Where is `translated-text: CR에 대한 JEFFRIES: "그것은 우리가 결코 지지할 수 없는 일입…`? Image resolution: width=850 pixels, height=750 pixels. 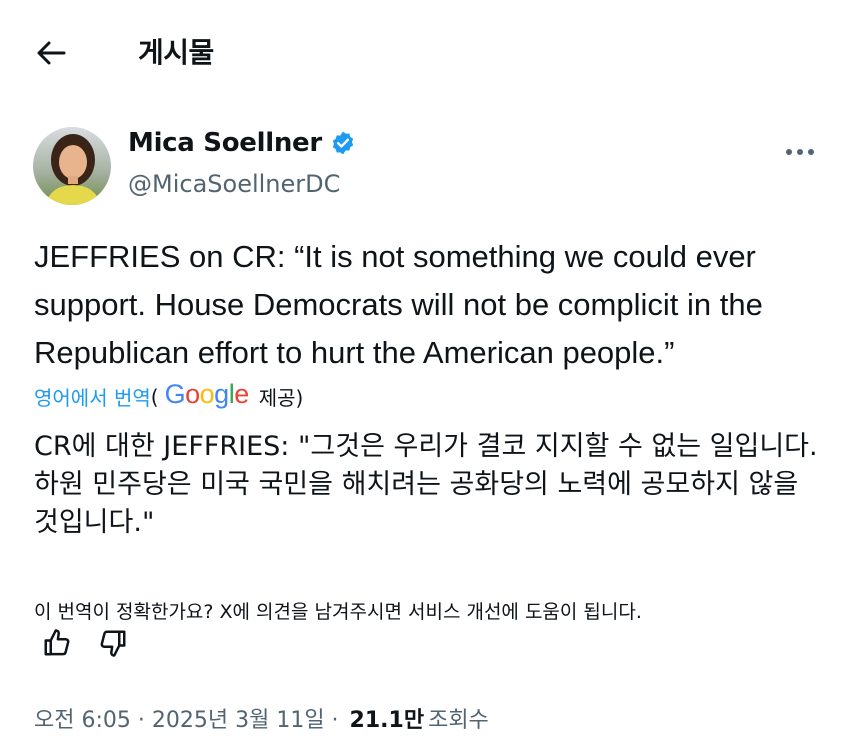
translated-text: CR에 대한 JEFFRIES: "그것은 우리가 결코 지지할 수 없는 일입… is located at coordinates (426, 484).